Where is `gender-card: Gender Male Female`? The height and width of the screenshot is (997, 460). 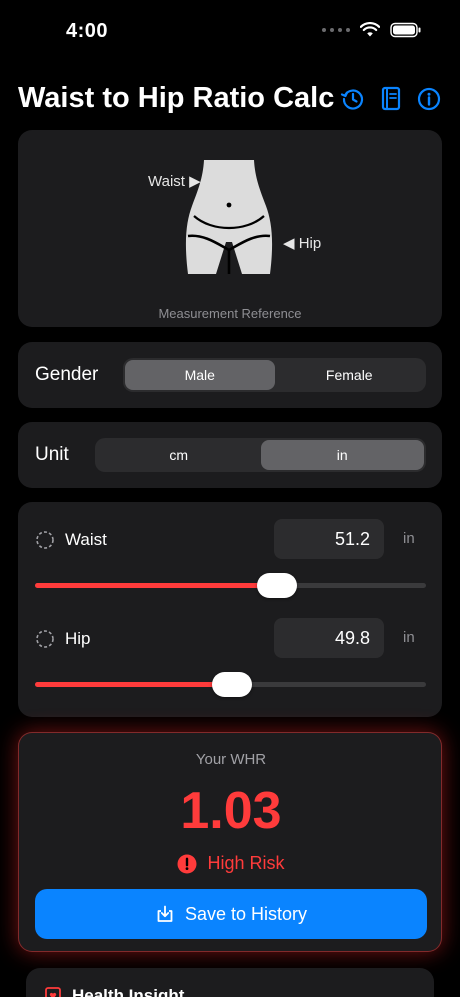
gender-card: Gender Male Female is located at coordinates (230, 375).